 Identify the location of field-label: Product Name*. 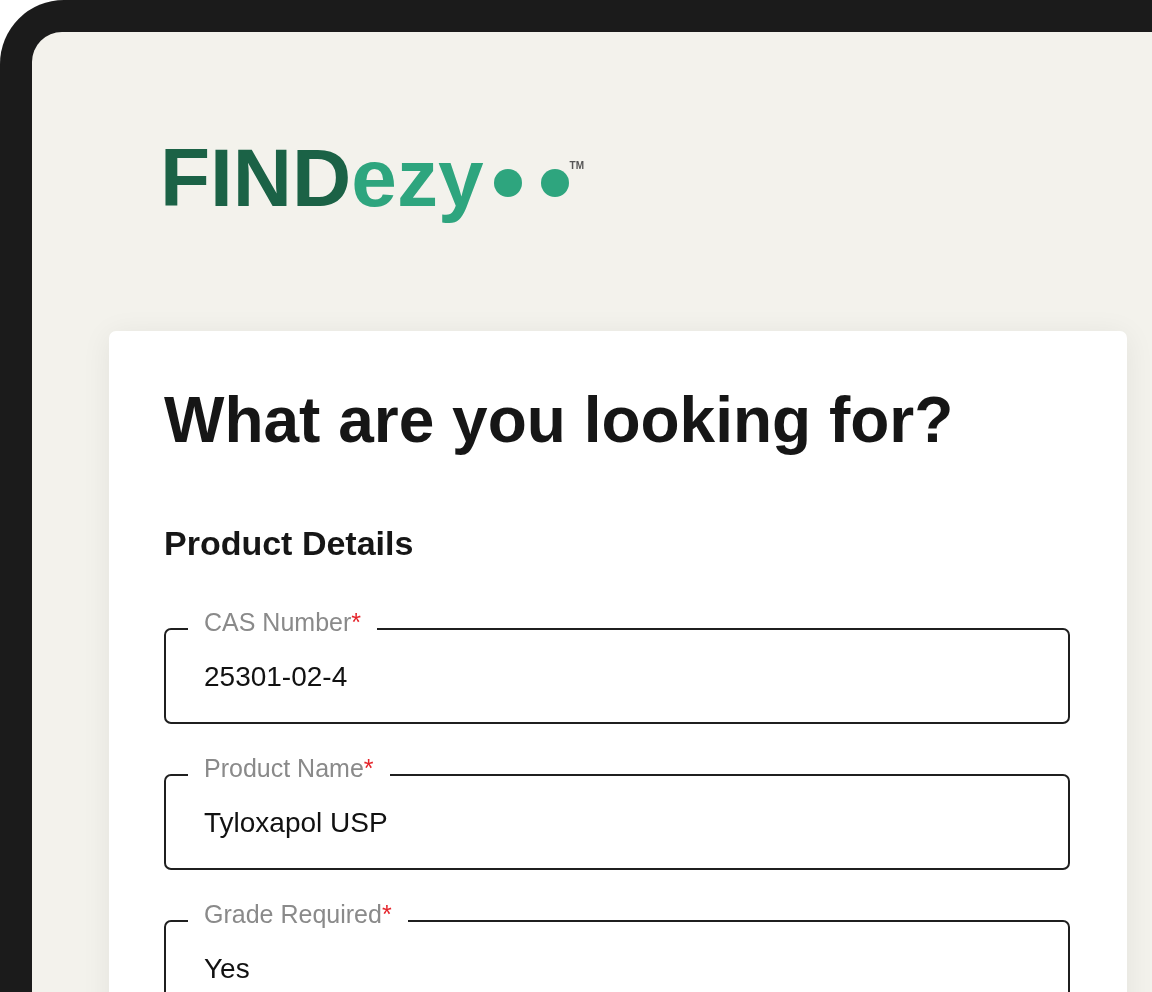
(289, 770).